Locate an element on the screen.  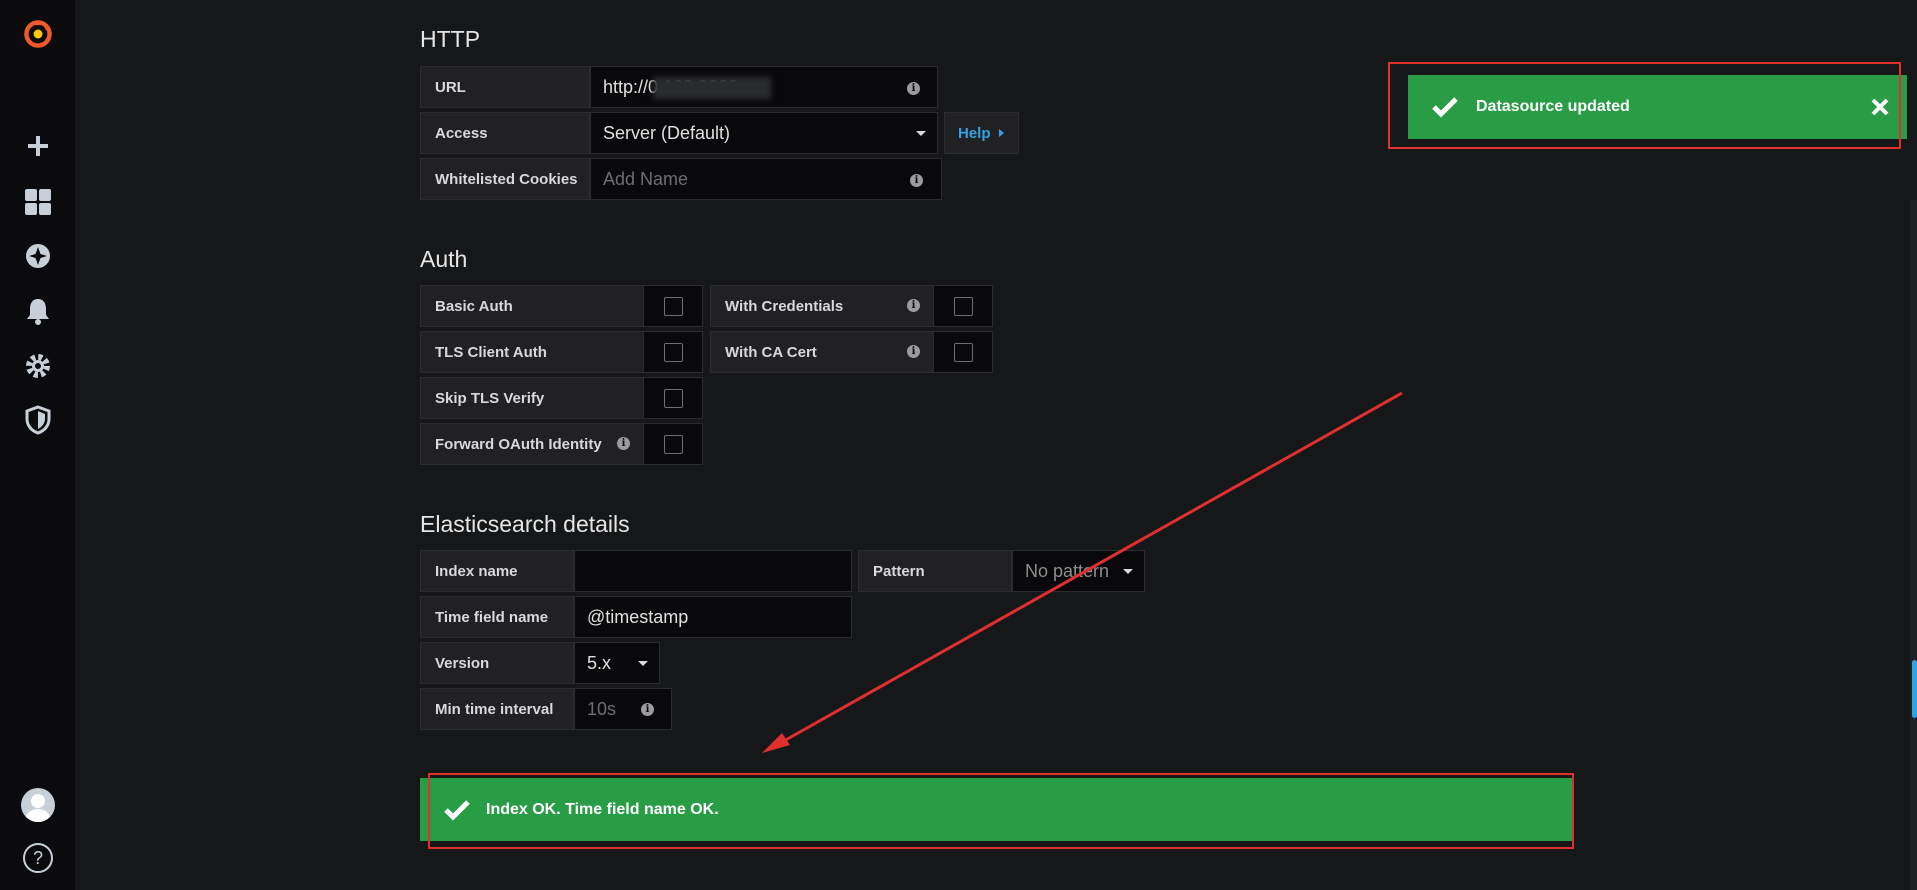
min-interval-placeholder: 10s is located at coordinates (602, 708).